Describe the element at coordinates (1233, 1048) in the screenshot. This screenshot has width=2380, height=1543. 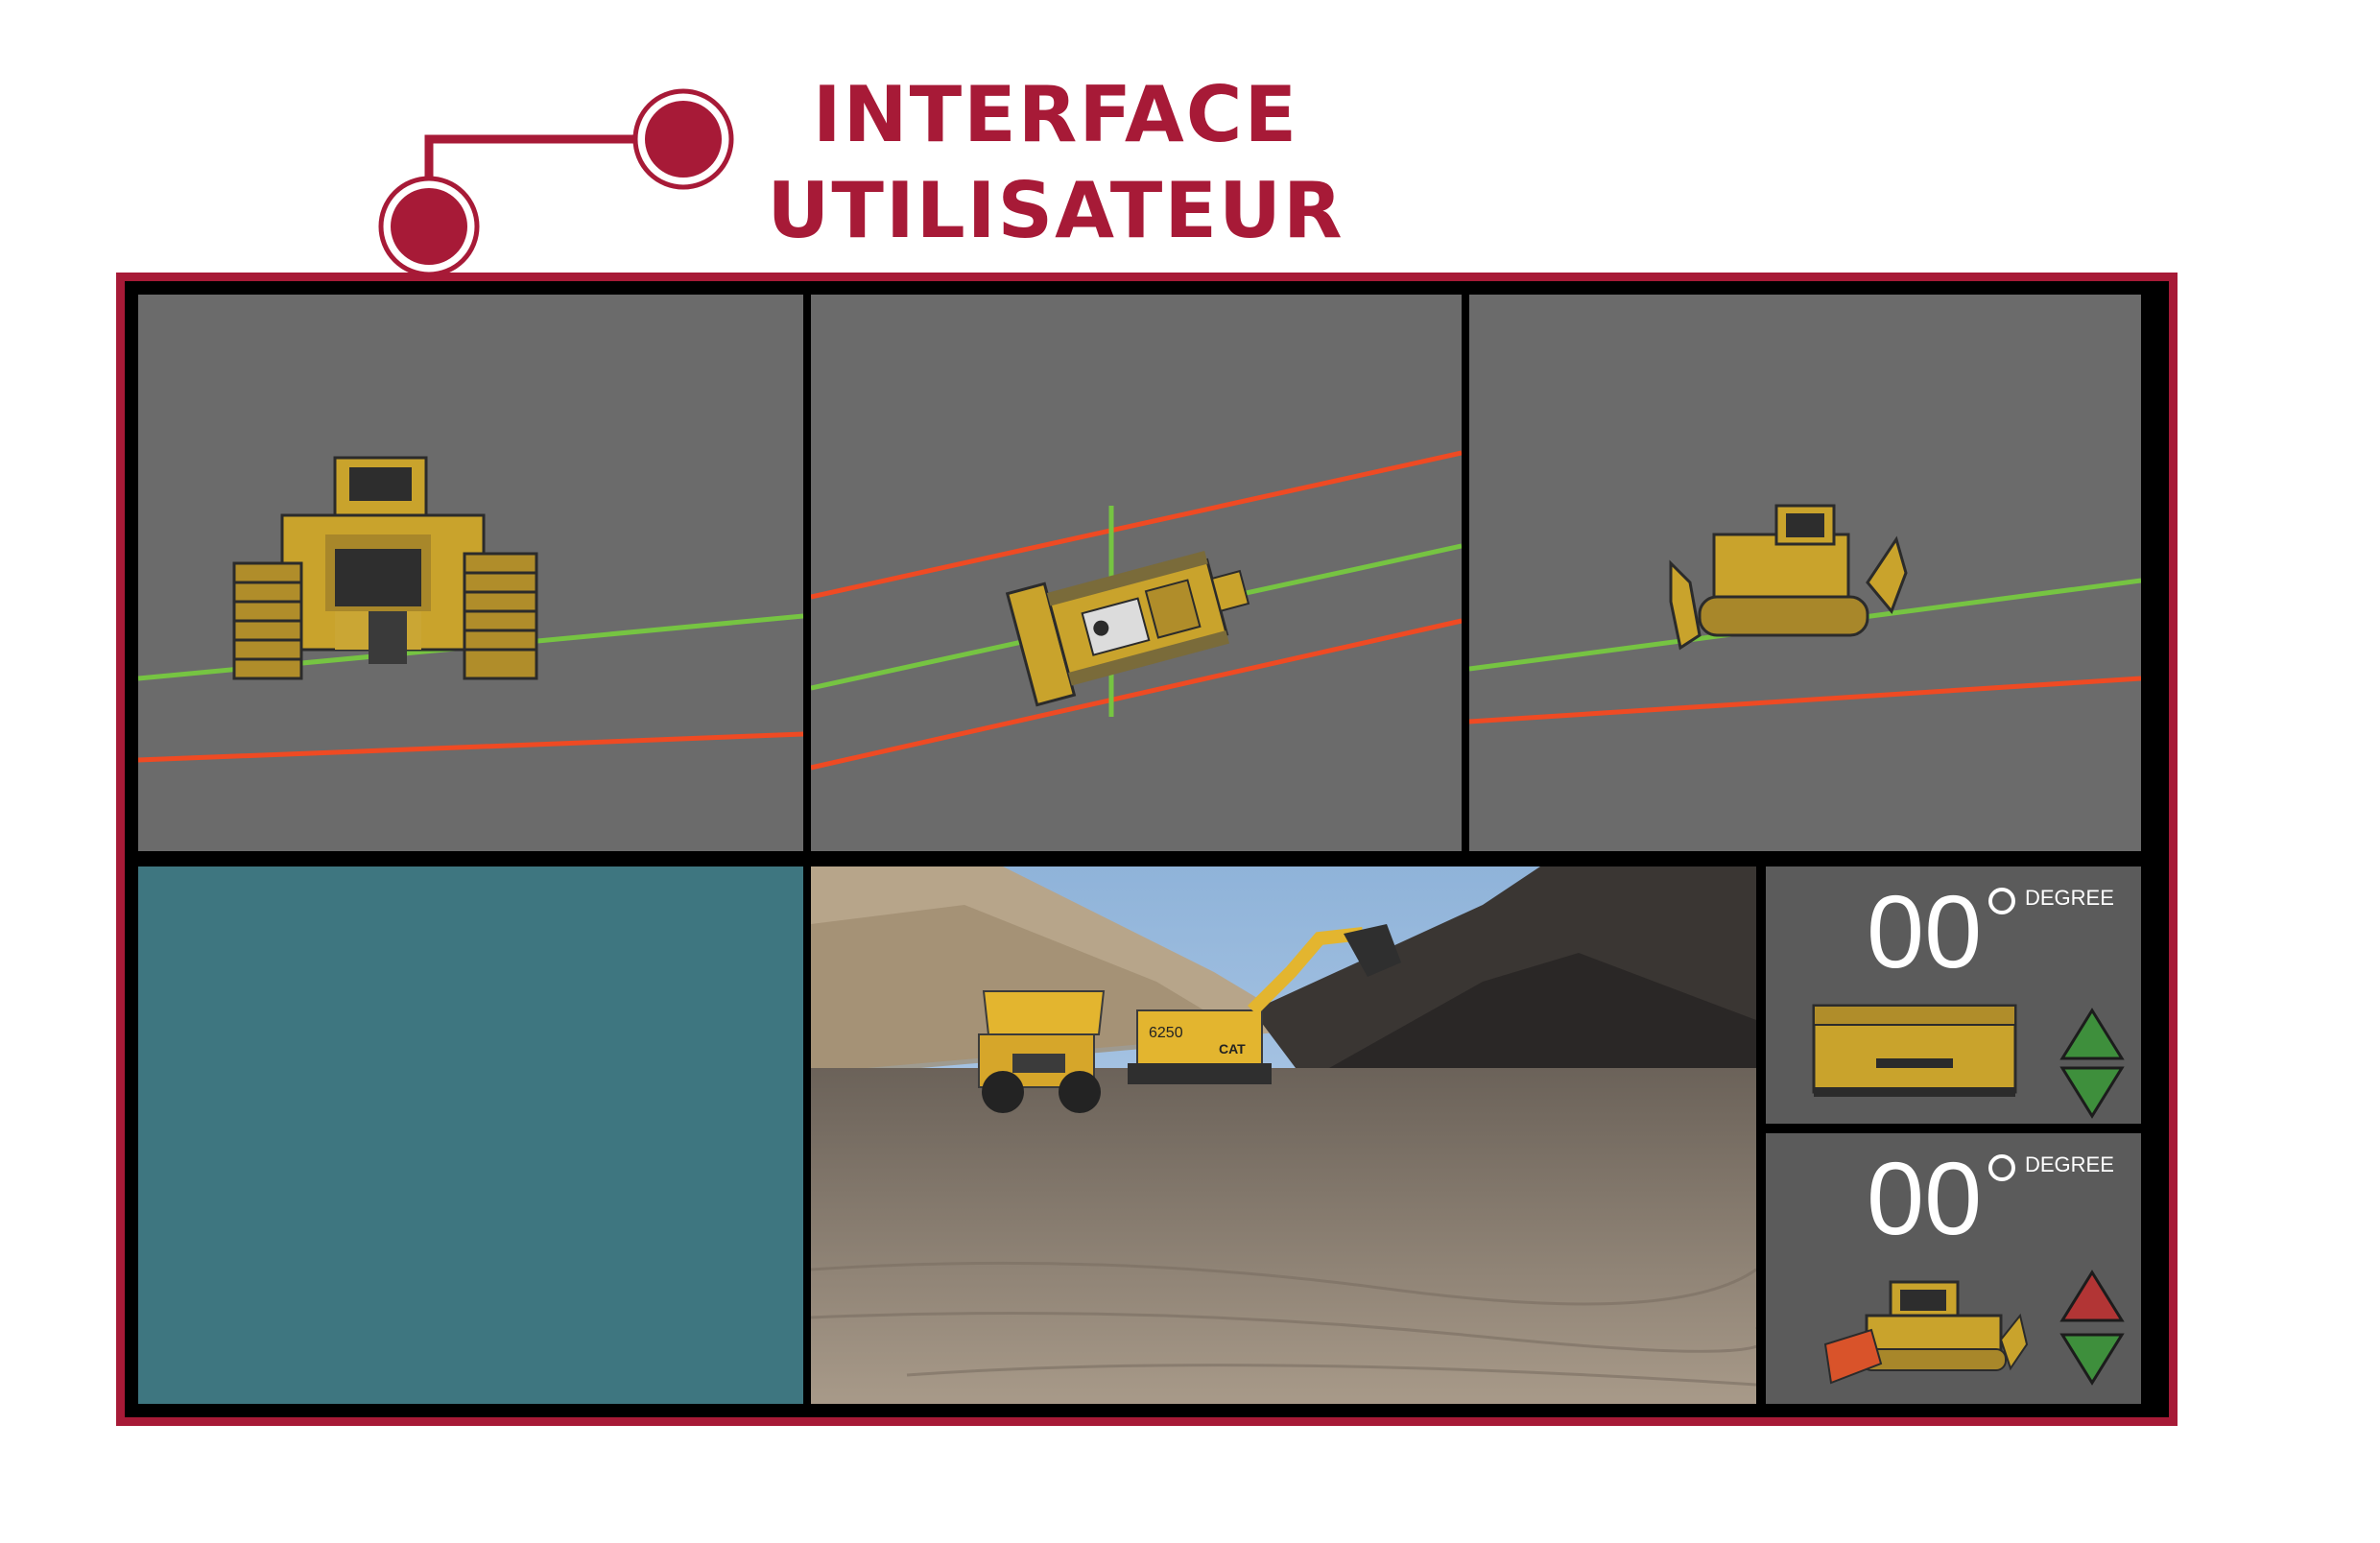
I see `svg-text: CAT` at that location.